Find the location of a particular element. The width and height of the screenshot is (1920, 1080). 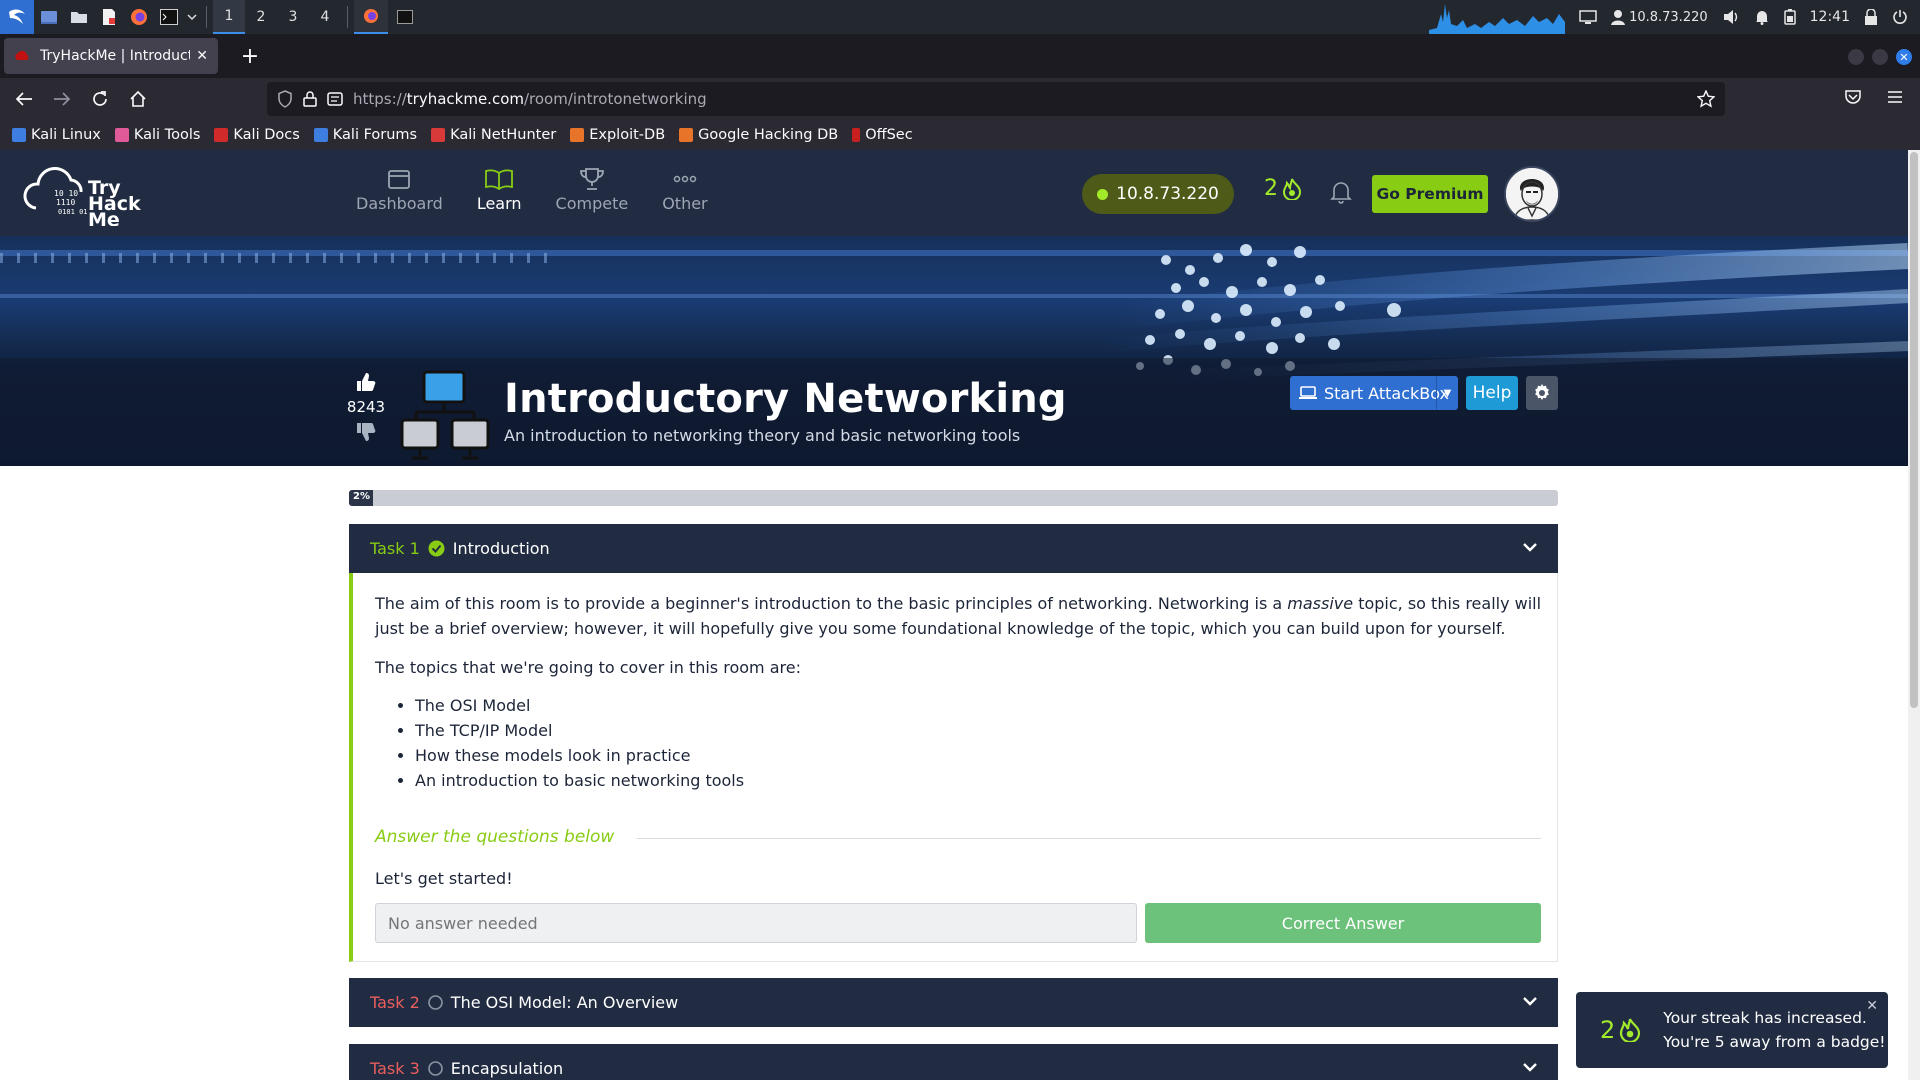

forward-button is located at coordinates (62, 99).